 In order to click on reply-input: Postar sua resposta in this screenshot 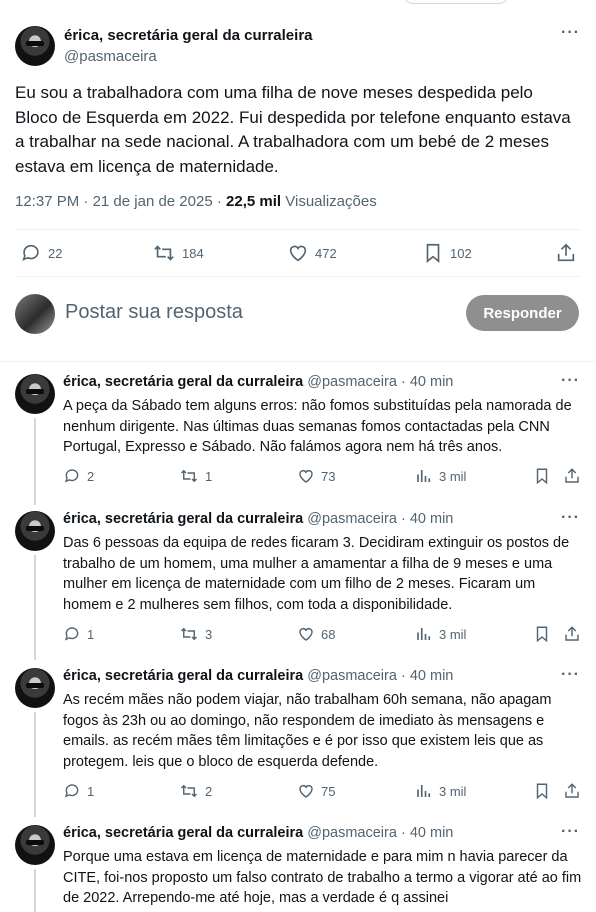, I will do `click(154, 312)`.